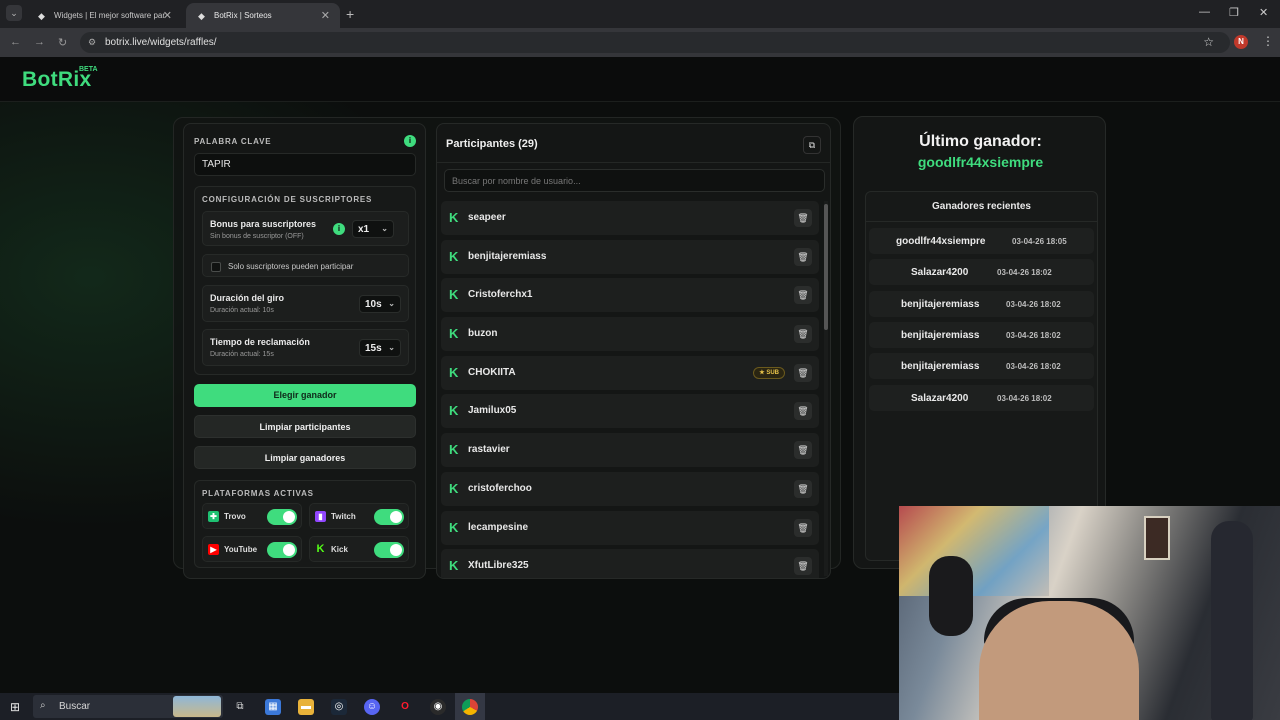 The width and height of the screenshot is (1280, 720). Describe the element at coordinates (492, 372) in the screenshot. I see `participant-name: CHOKIITA` at that location.